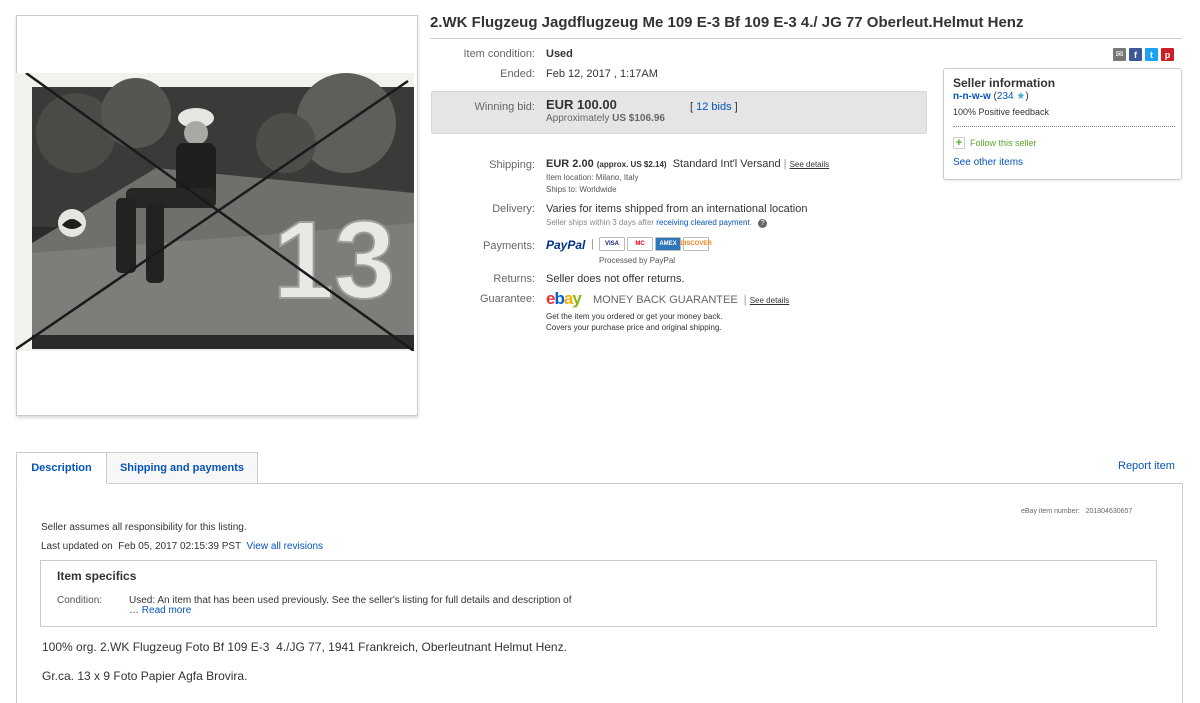 The width and height of the screenshot is (1200, 703). What do you see at coordinates (145, 676) in the screenshot?
I see `description-line-2: Gr.ca. 13 x 9 Foto Papier Agfa Brovira.` at bounding box center [145, 676].